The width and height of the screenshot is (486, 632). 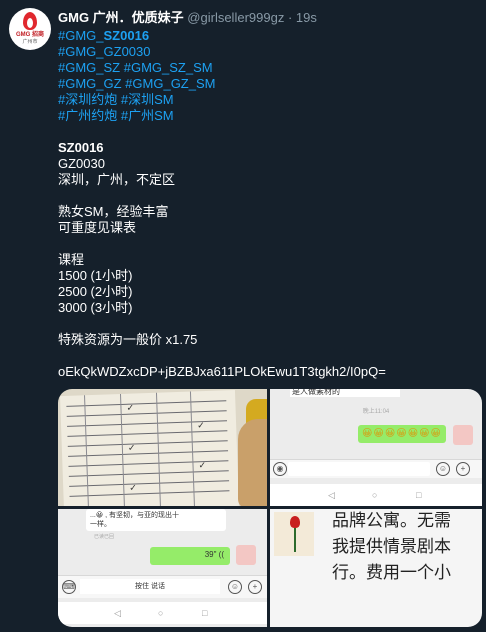 What do you see at coordinates (95, 275) in the screenshot?
I see `price-line: 1500 (1小时)` at bounding box center [95, 275].